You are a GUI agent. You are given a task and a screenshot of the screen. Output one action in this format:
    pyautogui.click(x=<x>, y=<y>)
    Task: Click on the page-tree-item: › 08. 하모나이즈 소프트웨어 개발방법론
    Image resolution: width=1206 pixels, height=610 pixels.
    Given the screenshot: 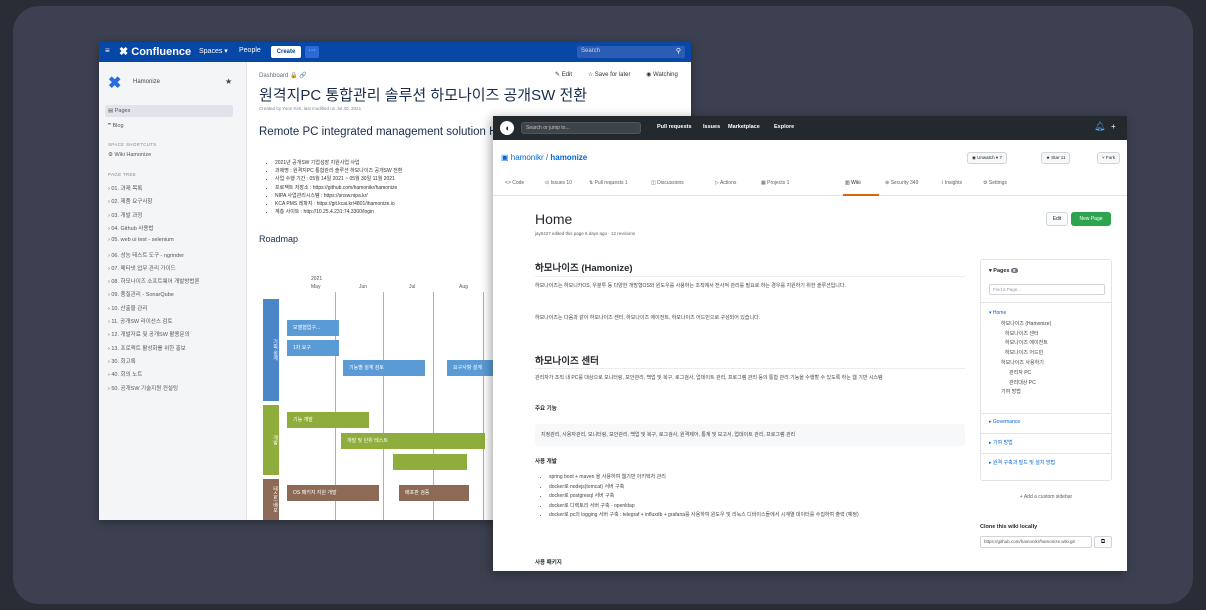 What is the action you would take?
    pyautogui.click(x=154, y=281)
    